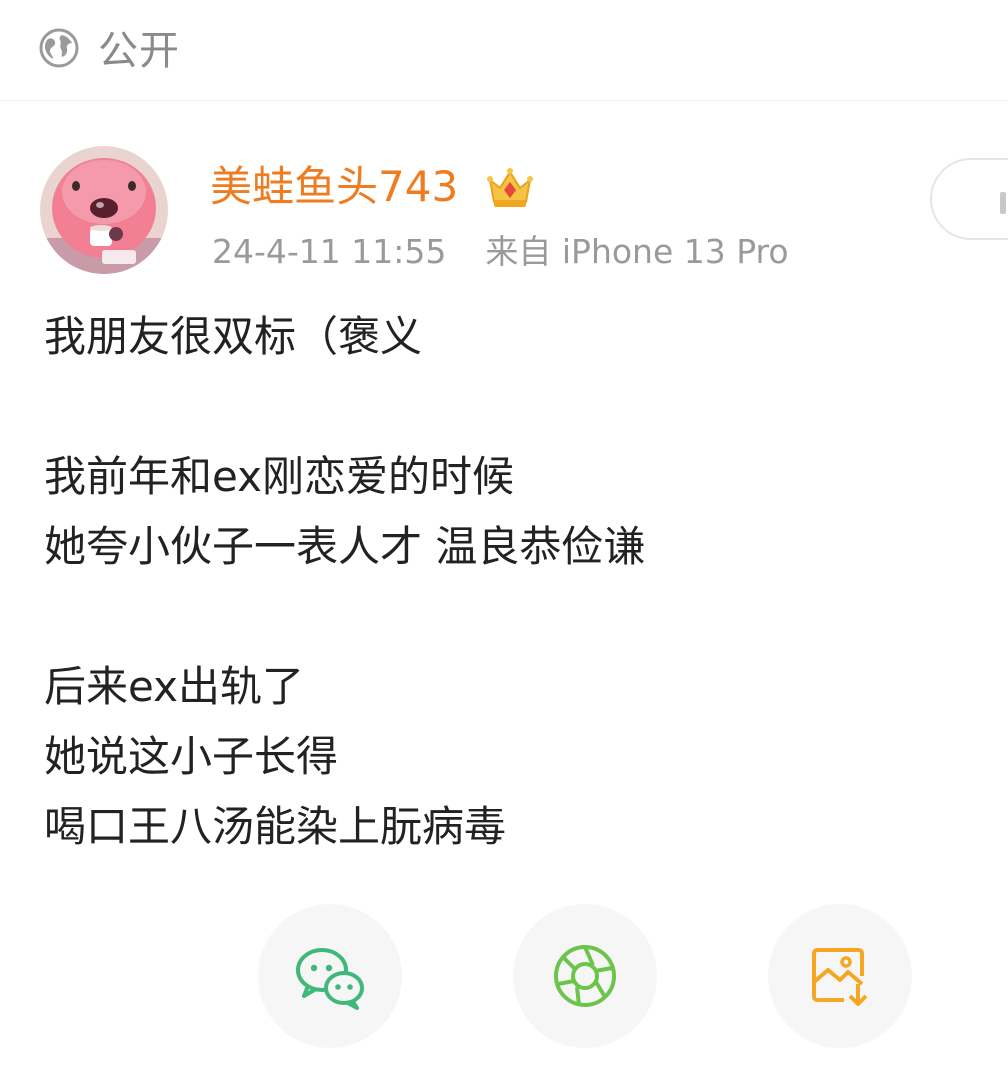 Image resolution: width=1008 pixels, height=1081 pixels. I want to click on post-line: 我前年和ex刚恋爱的时候, so click(279, 476).